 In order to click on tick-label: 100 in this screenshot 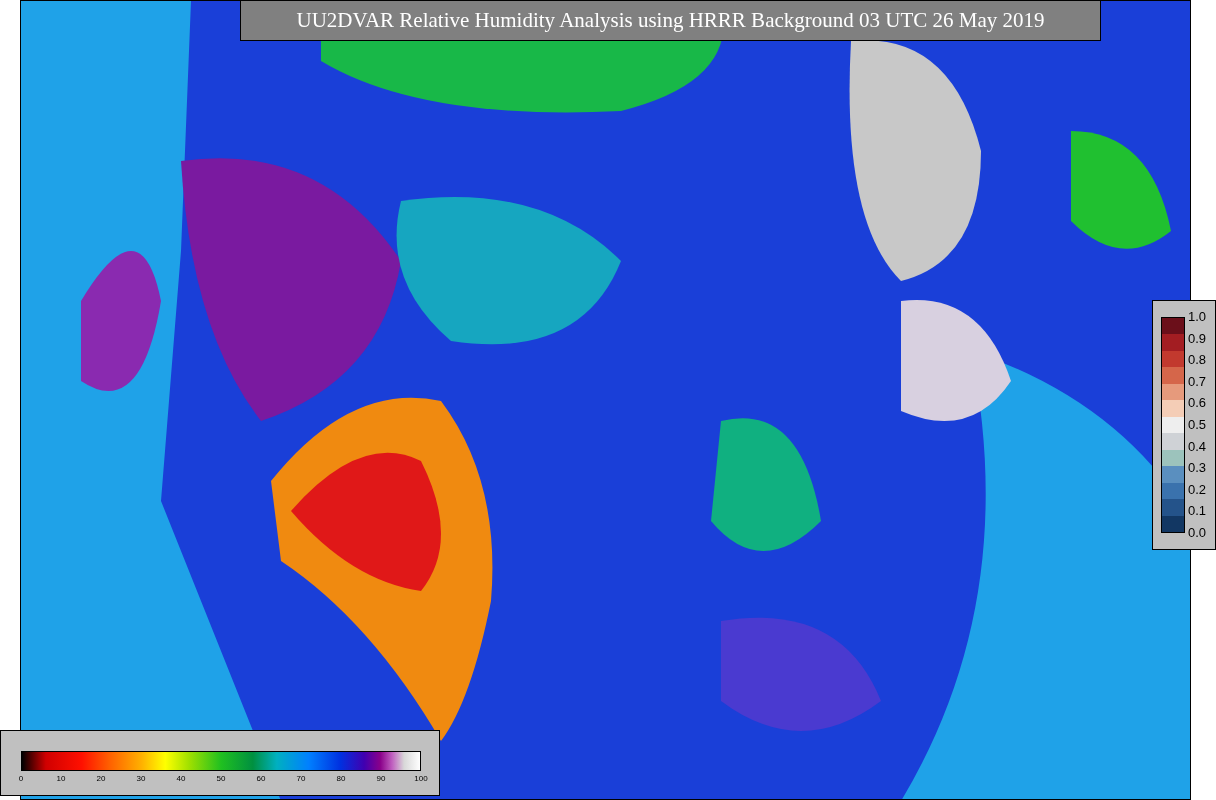, I will do `click(421, 778)`.